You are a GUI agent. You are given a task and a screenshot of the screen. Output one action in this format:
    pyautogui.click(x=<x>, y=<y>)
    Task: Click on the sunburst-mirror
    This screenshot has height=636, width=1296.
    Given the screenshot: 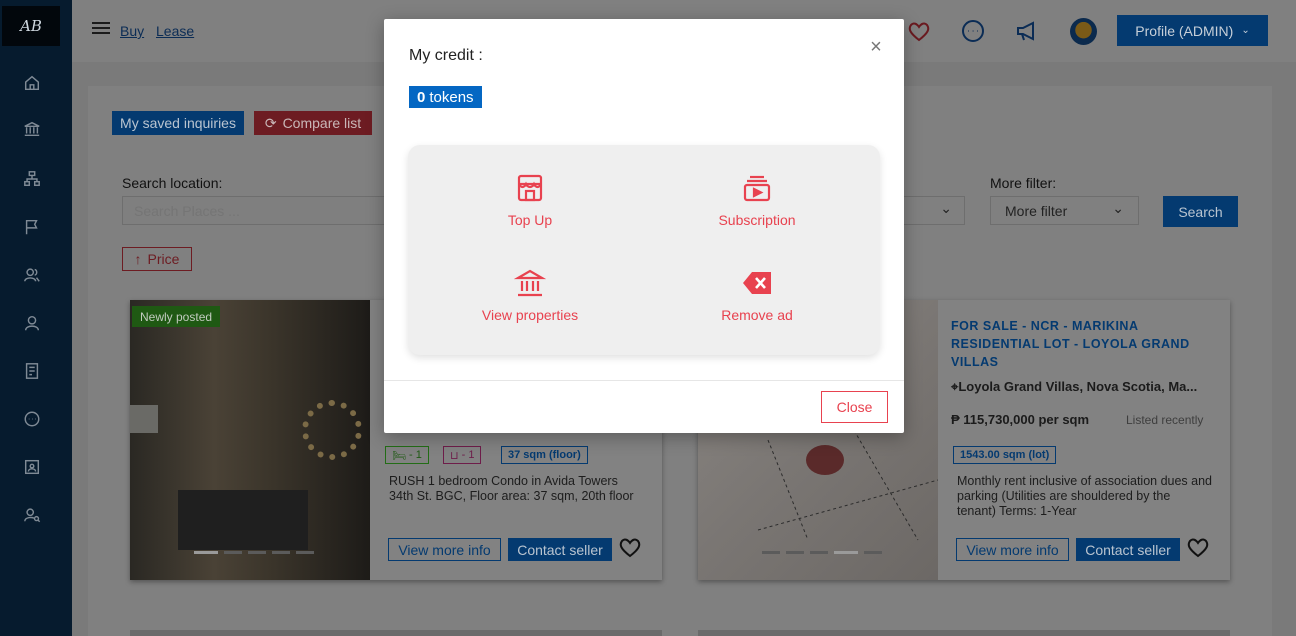 What is the action you would take?
    pyautogui.click(x=332, y=430)
    